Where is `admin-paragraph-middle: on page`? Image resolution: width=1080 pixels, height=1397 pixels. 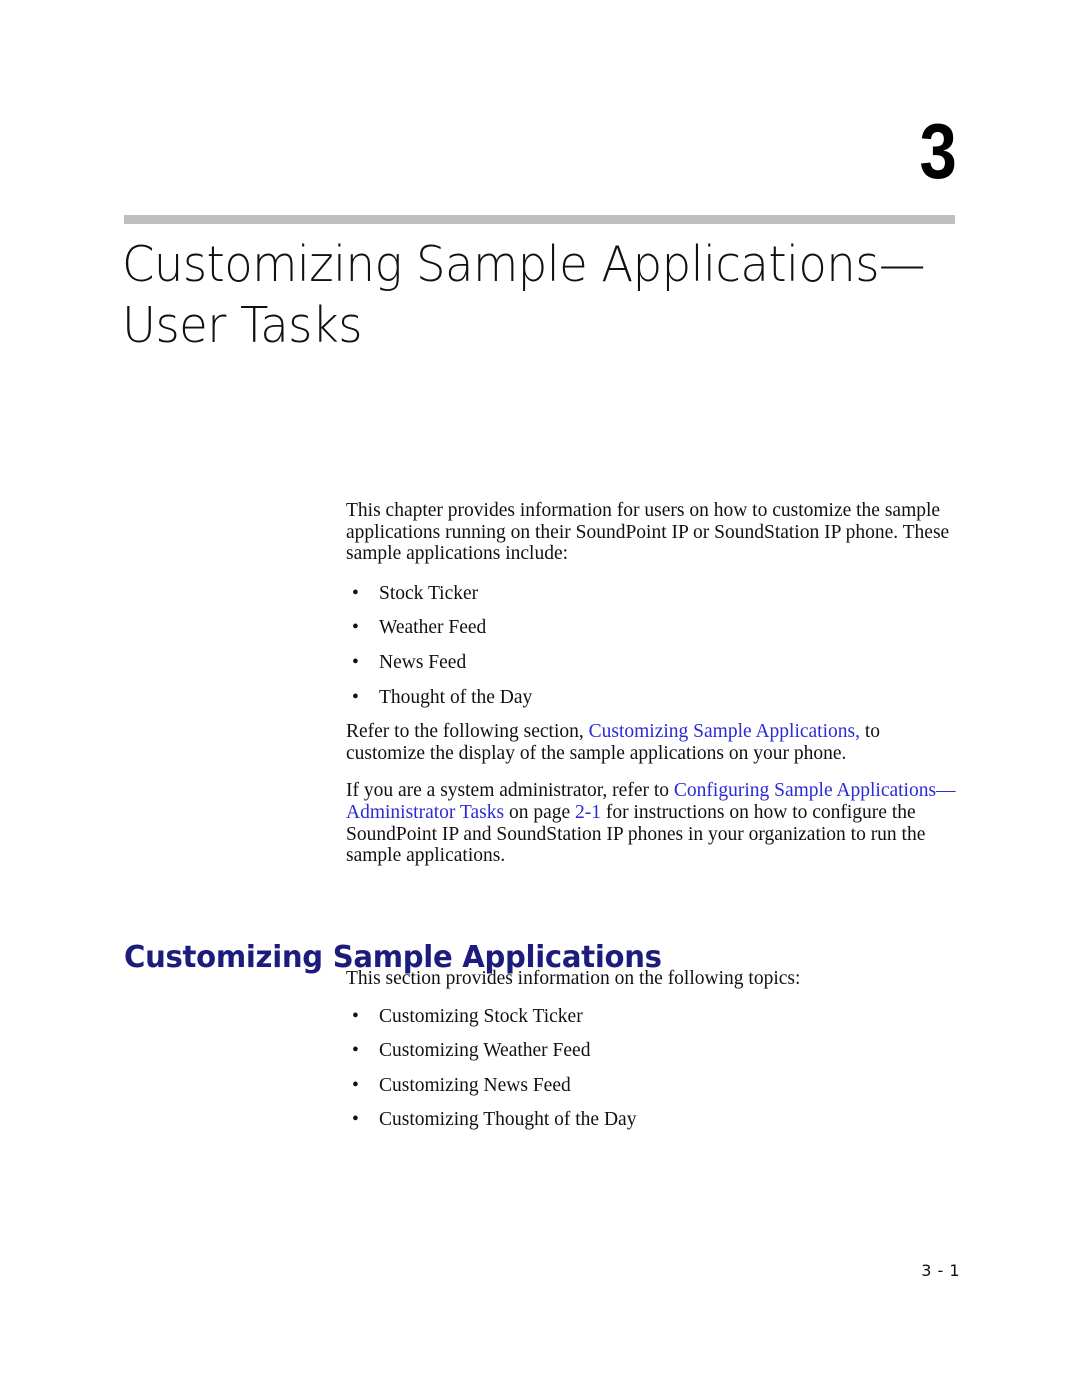 admin-paragraph-middle: on page is located at coordinates (539, 812).